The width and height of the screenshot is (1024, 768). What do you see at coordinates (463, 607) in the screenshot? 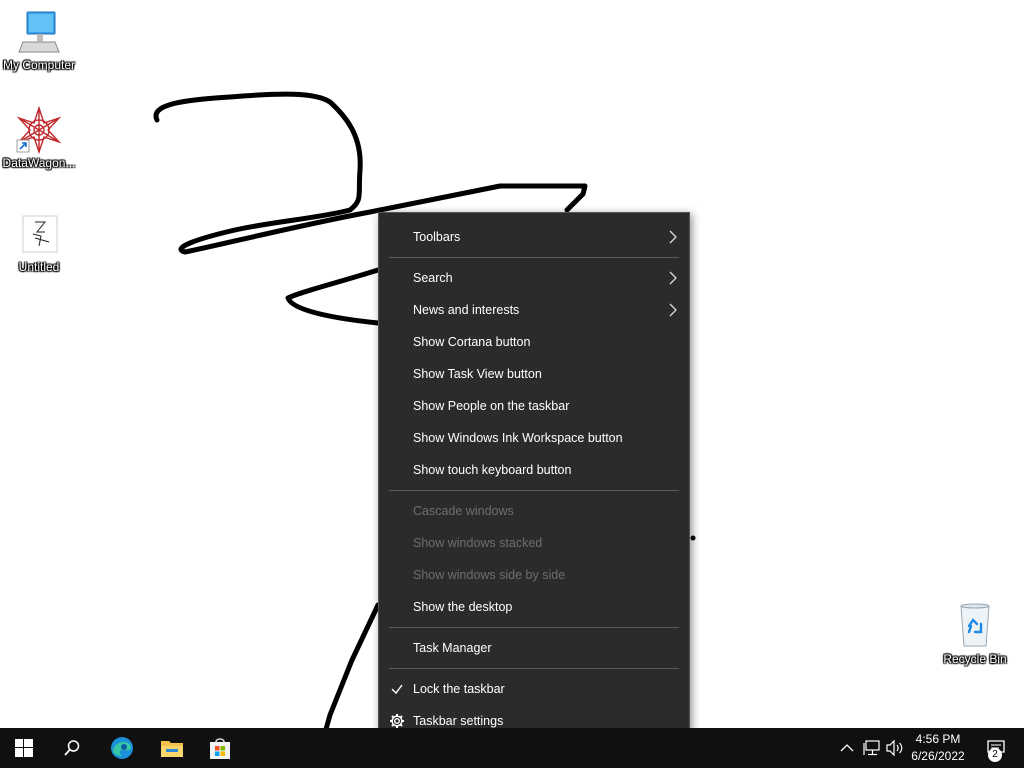
I see `menu-item-label: Show the desktop` at bounding box center [463, 607].